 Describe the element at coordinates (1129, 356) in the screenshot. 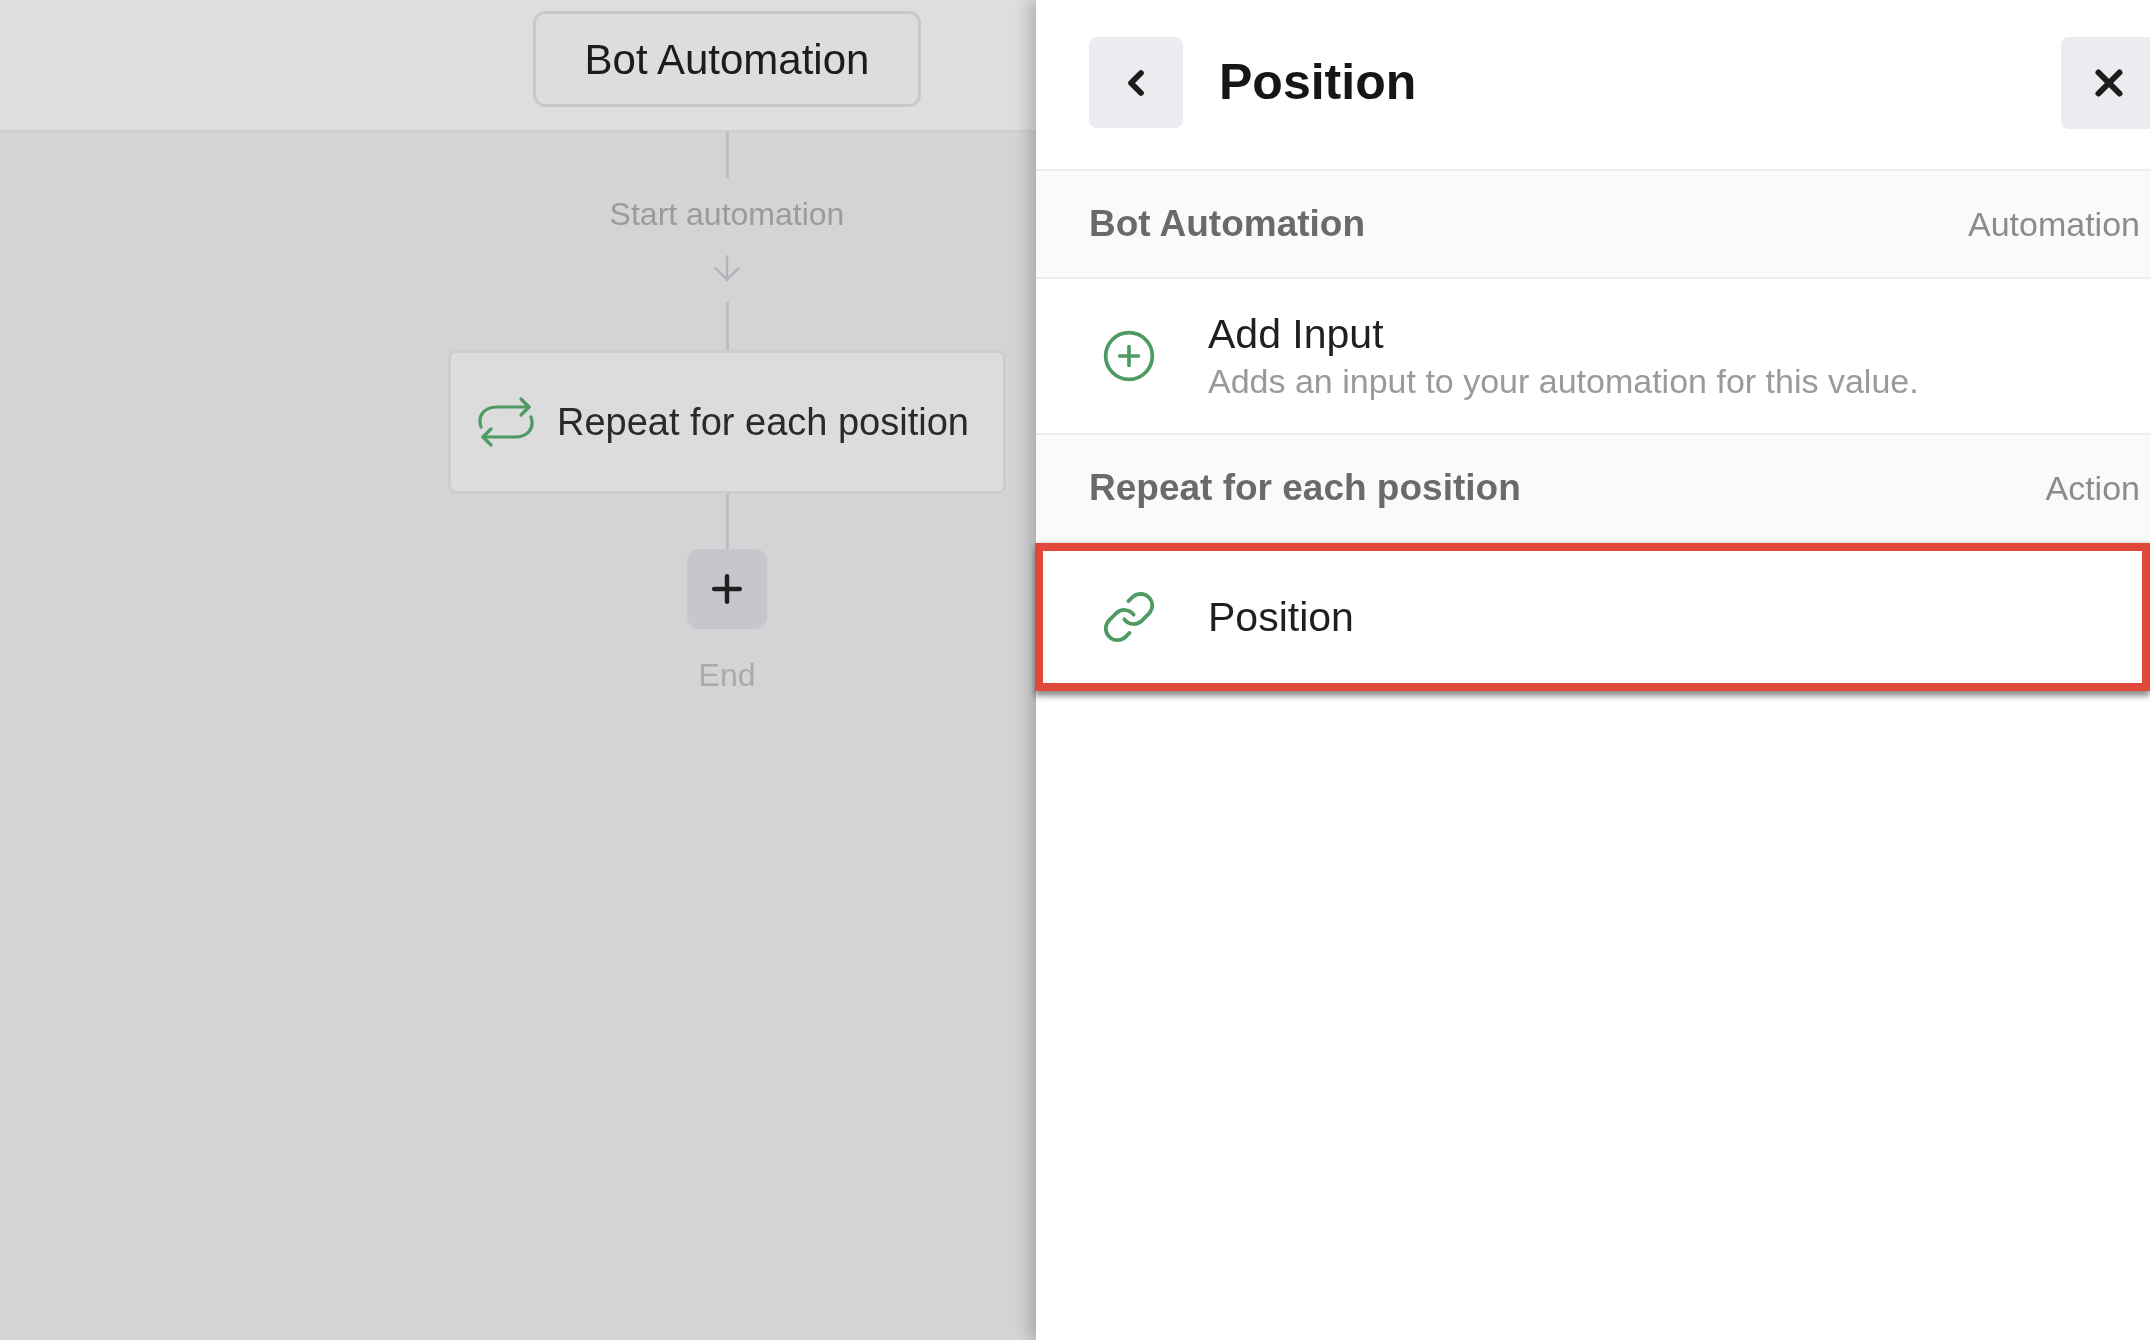

I see `plus-circle-icon` at that location.